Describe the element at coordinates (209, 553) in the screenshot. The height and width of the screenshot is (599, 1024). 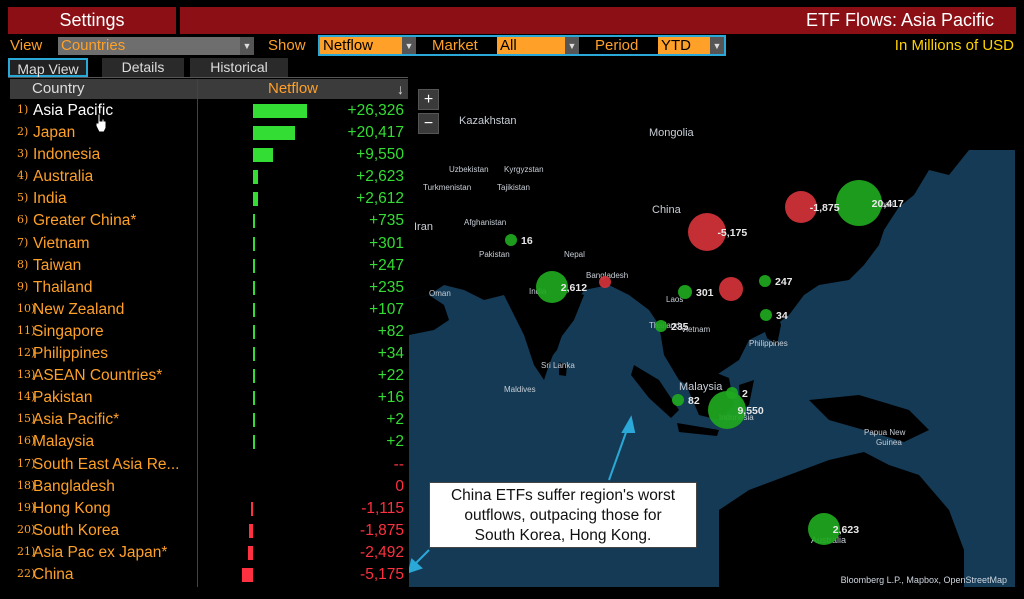
I see `table-row: 21) Asia Pac ex Japan* -2,492` at that location.